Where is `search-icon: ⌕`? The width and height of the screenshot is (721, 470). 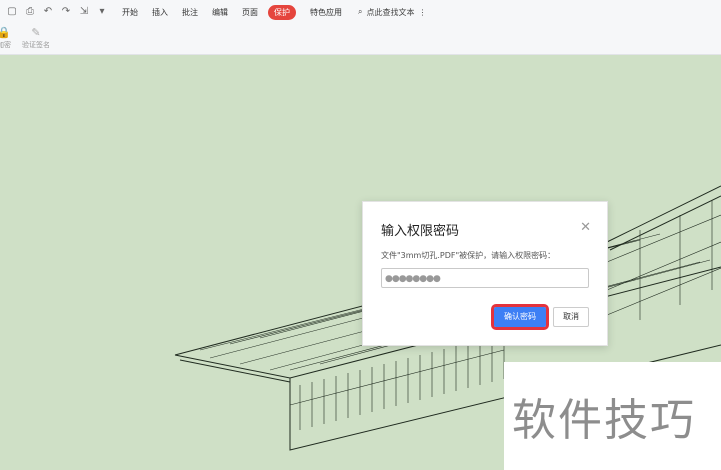
search-icon: ⌕ is located at coordinates (360, 11).